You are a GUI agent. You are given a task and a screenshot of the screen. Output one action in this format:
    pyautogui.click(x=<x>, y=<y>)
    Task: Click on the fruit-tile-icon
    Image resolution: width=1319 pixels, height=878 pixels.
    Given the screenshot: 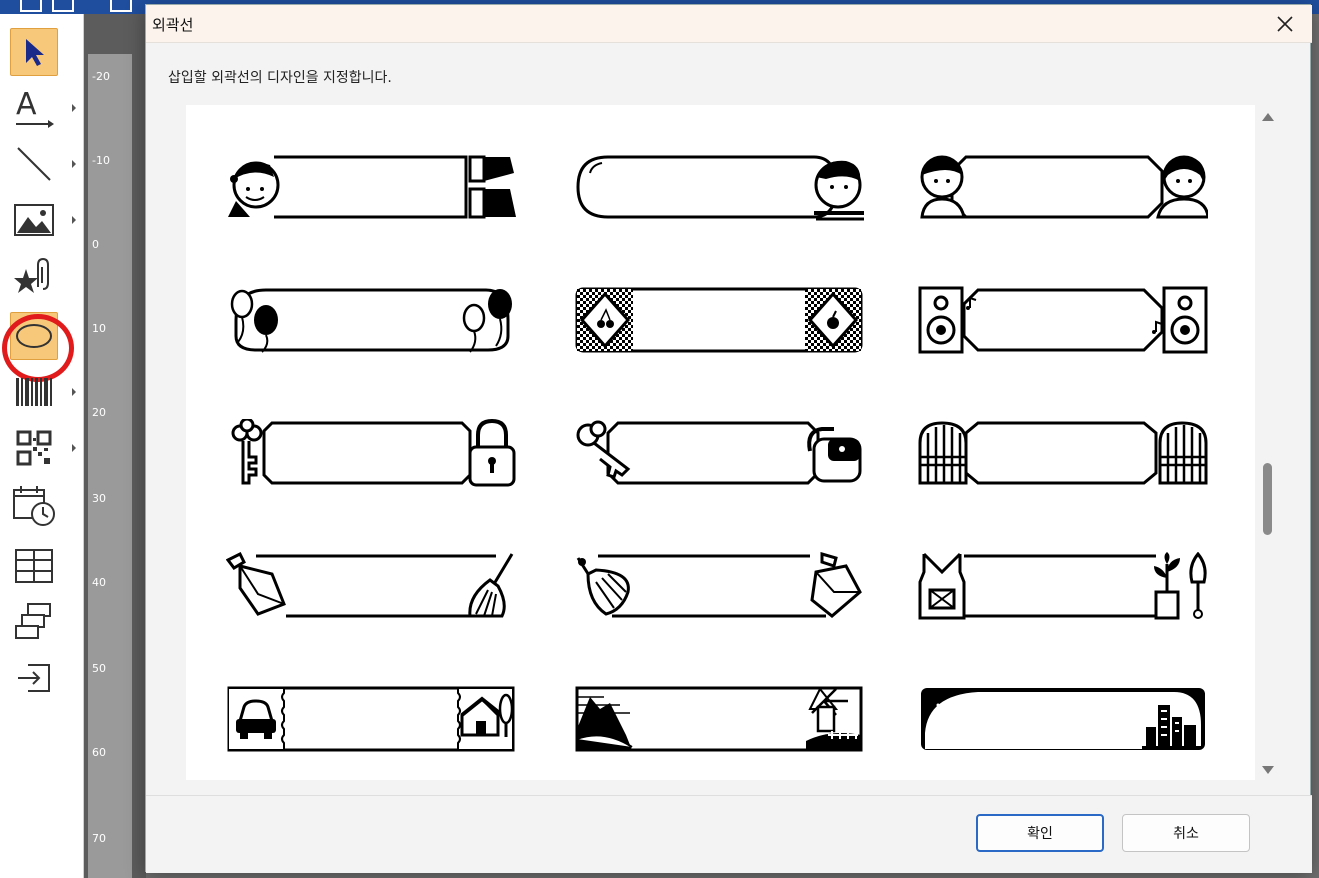 What is the action you would take?
    pyautogui.click(x=719, y=320)
    